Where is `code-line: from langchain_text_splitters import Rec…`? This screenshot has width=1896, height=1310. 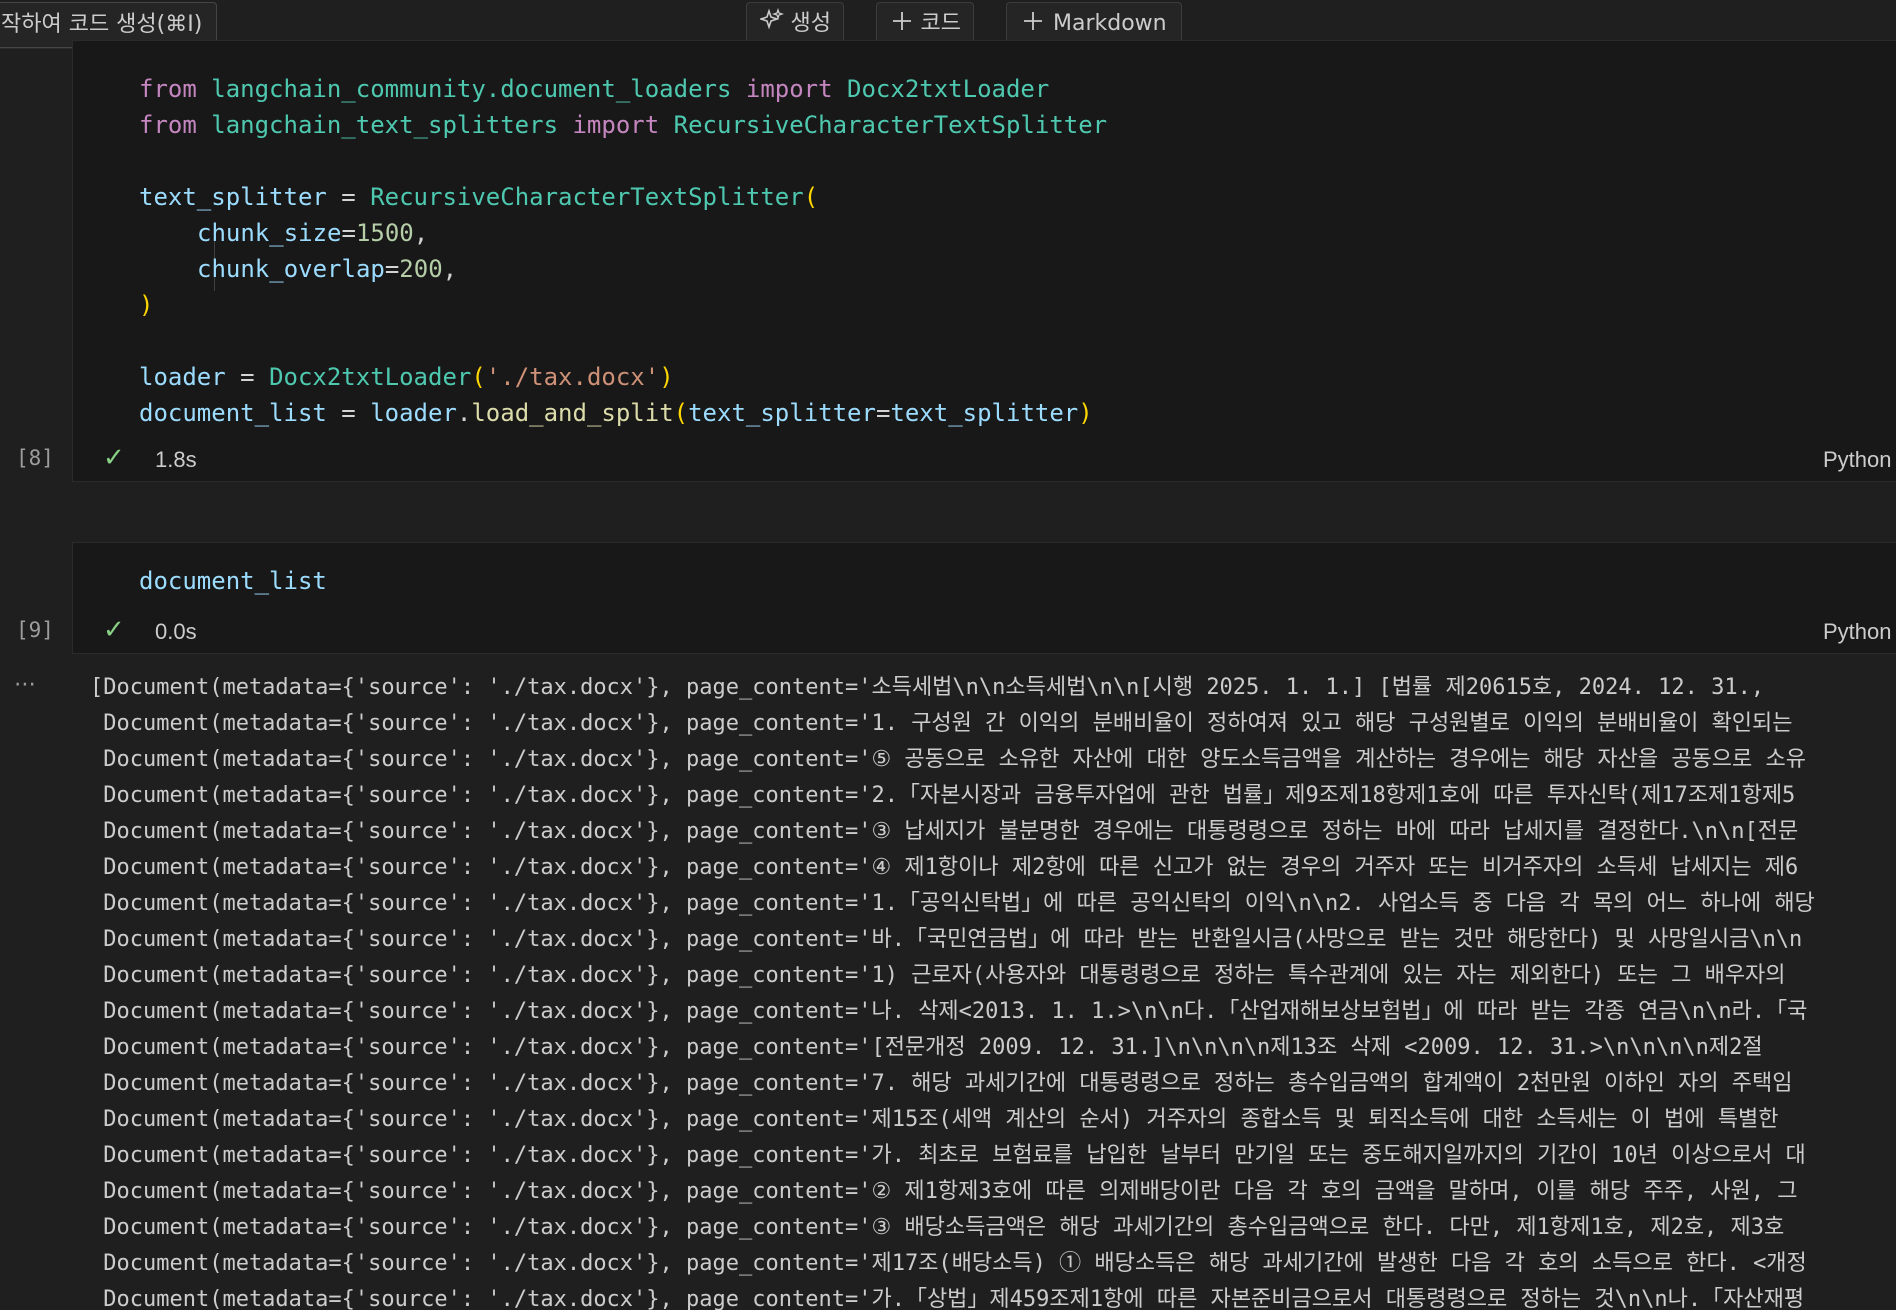 code-line: from langchain_text_splitters import Rec… is located at coordinates (623, 125).